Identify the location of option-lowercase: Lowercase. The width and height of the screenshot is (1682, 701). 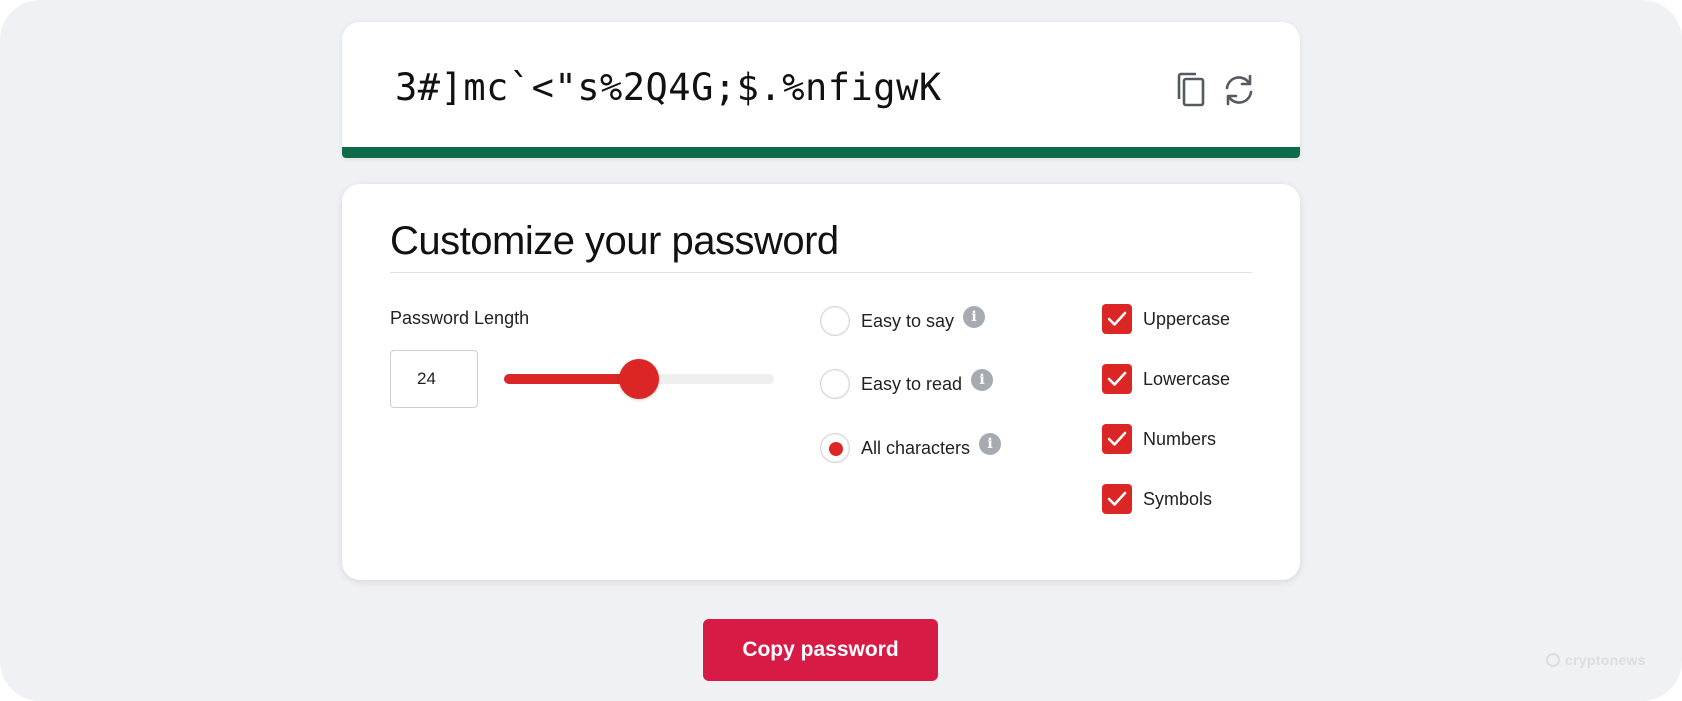
(1166, 379).